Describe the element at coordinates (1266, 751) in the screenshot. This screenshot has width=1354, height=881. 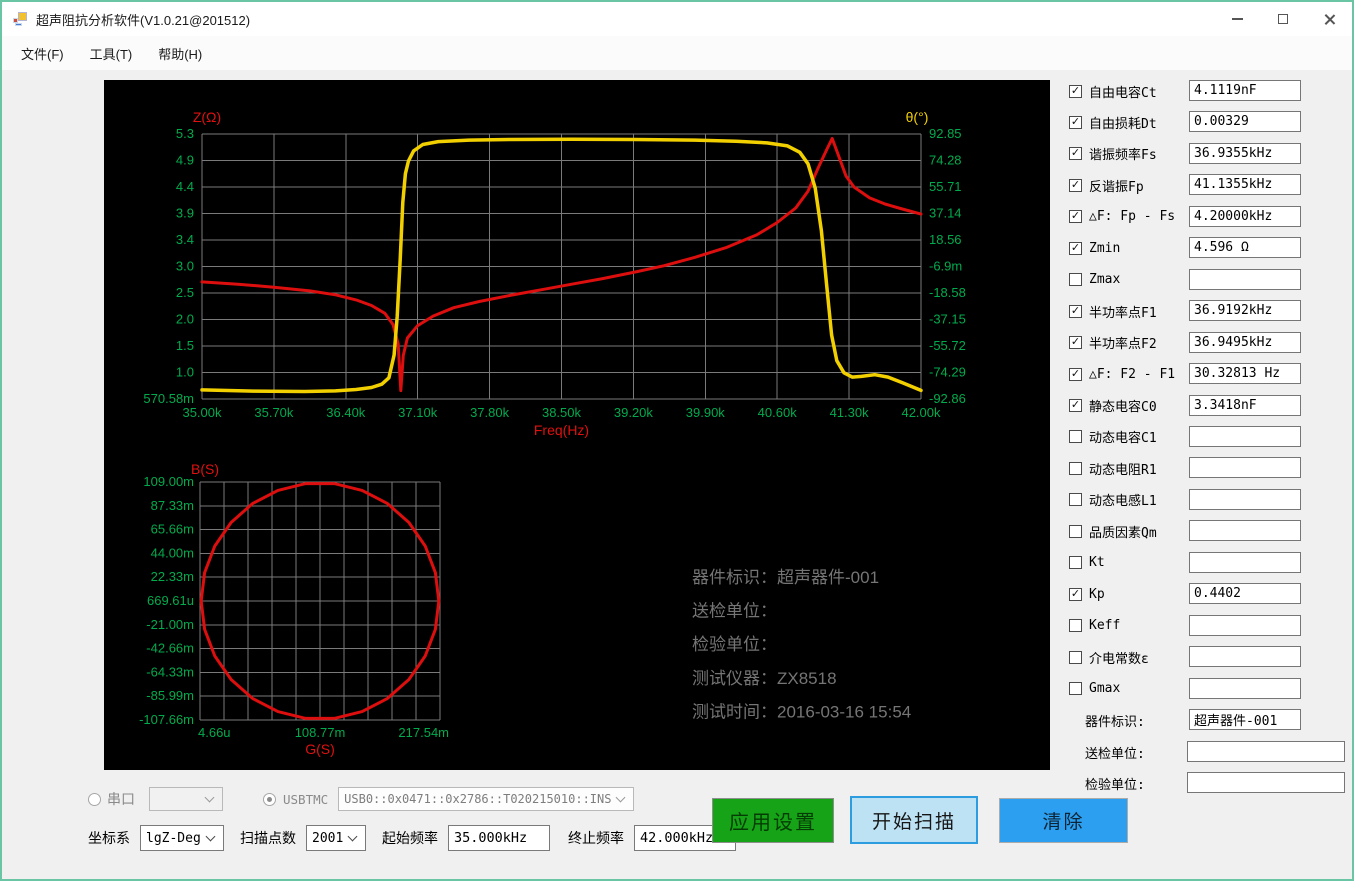
I see `field-sender-unit` at that location.